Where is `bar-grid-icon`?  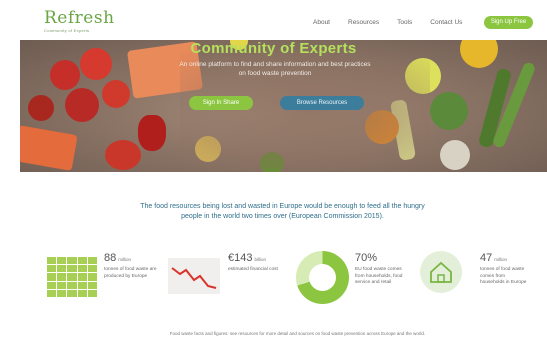 bar-grid-icon is located at coordinates (72, 277).